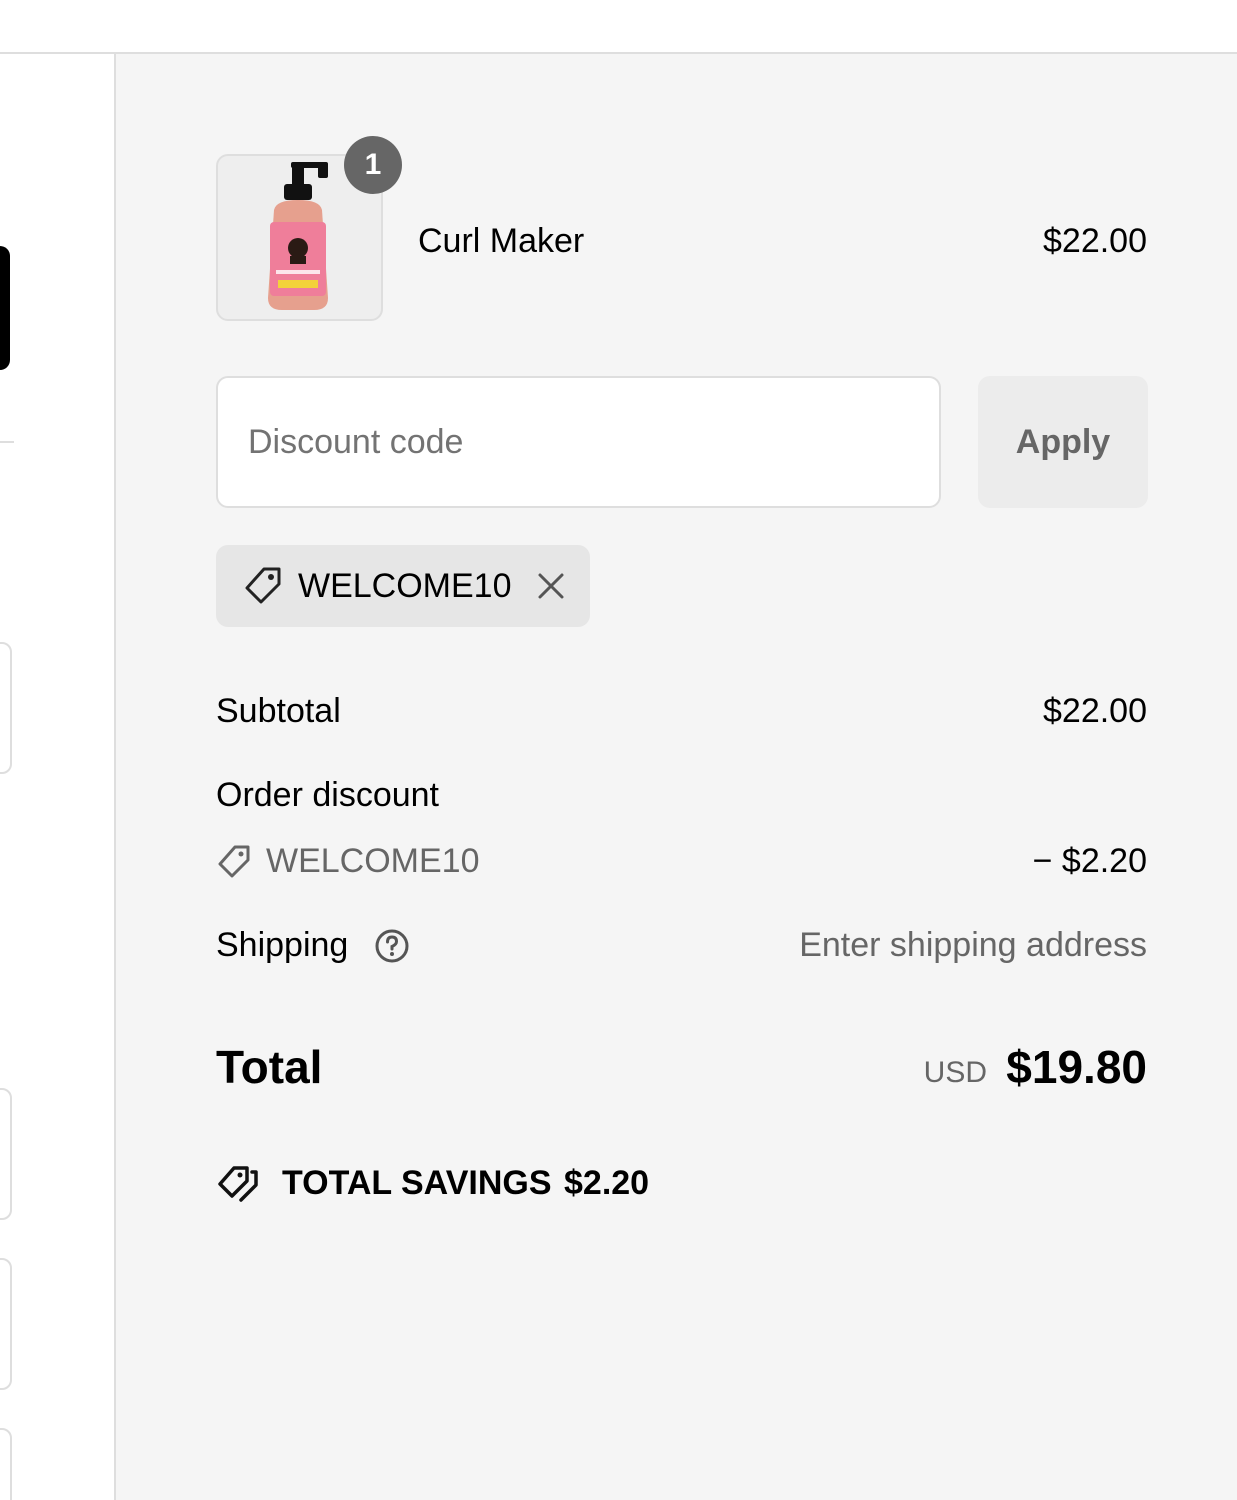 This screenshot has width=1237, height=1500. Describe the element at coordinates (278, 711) in the screenshot. I see `subtotal-label: Subtotal` at that location.